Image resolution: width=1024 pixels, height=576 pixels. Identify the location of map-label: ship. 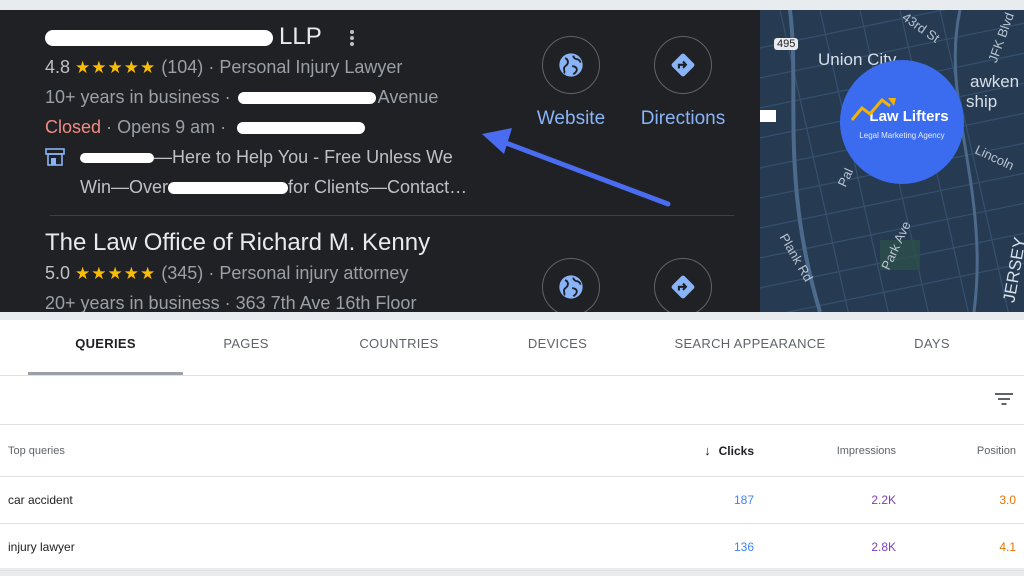
(982, 101).